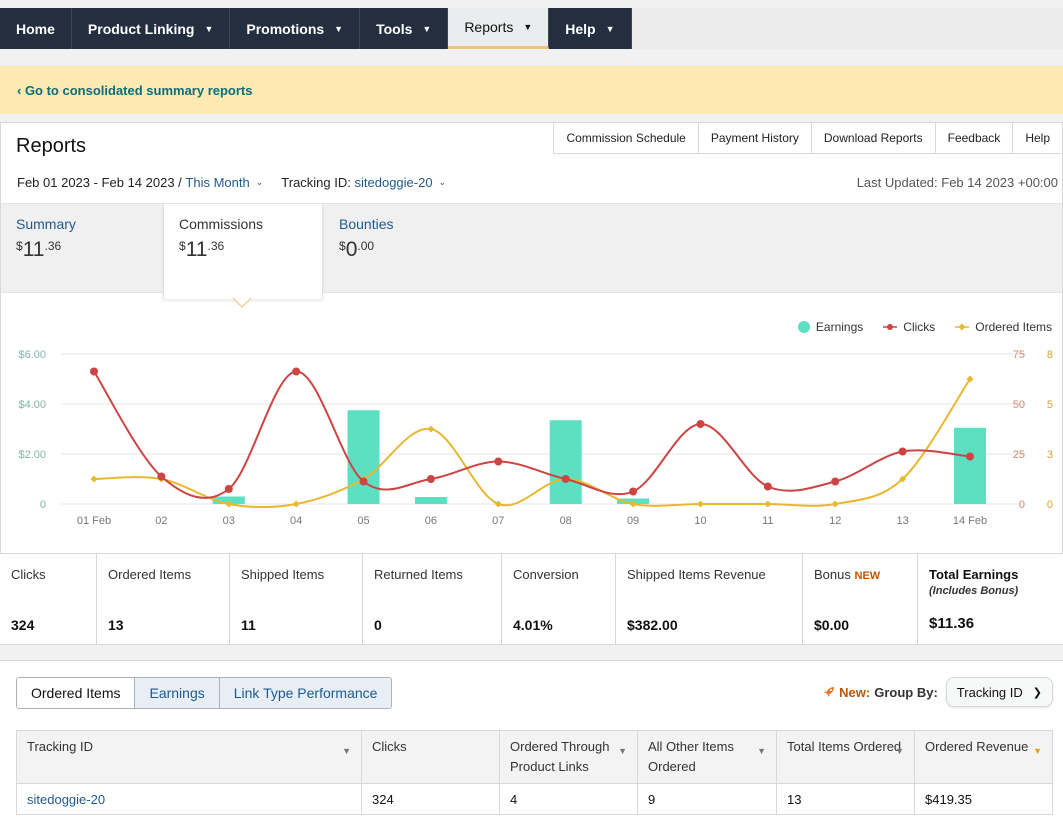  I want to click on ordered-items-line-icon, so click(962, 327).